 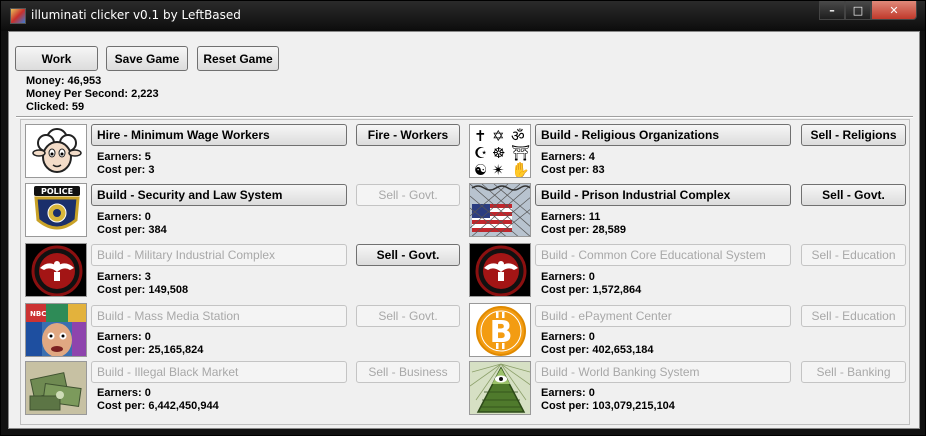 What do you see at coordinates (219, 195) in the screenshot?
I see `build-security-law-system-button: Build - Security and Law System` at bounding box center [219, 195].